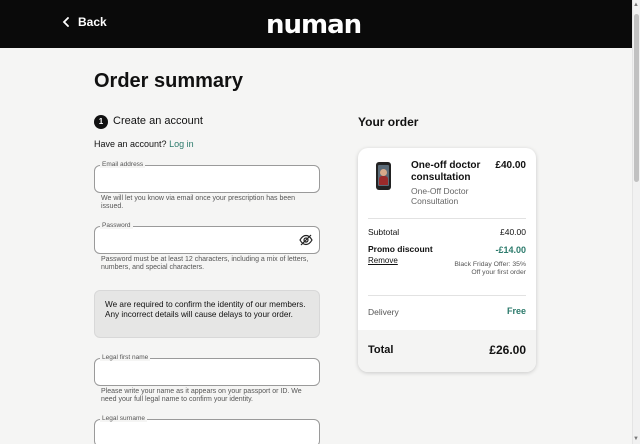  I want to click on scroll-up-icon: ▲, so click(636, 5).